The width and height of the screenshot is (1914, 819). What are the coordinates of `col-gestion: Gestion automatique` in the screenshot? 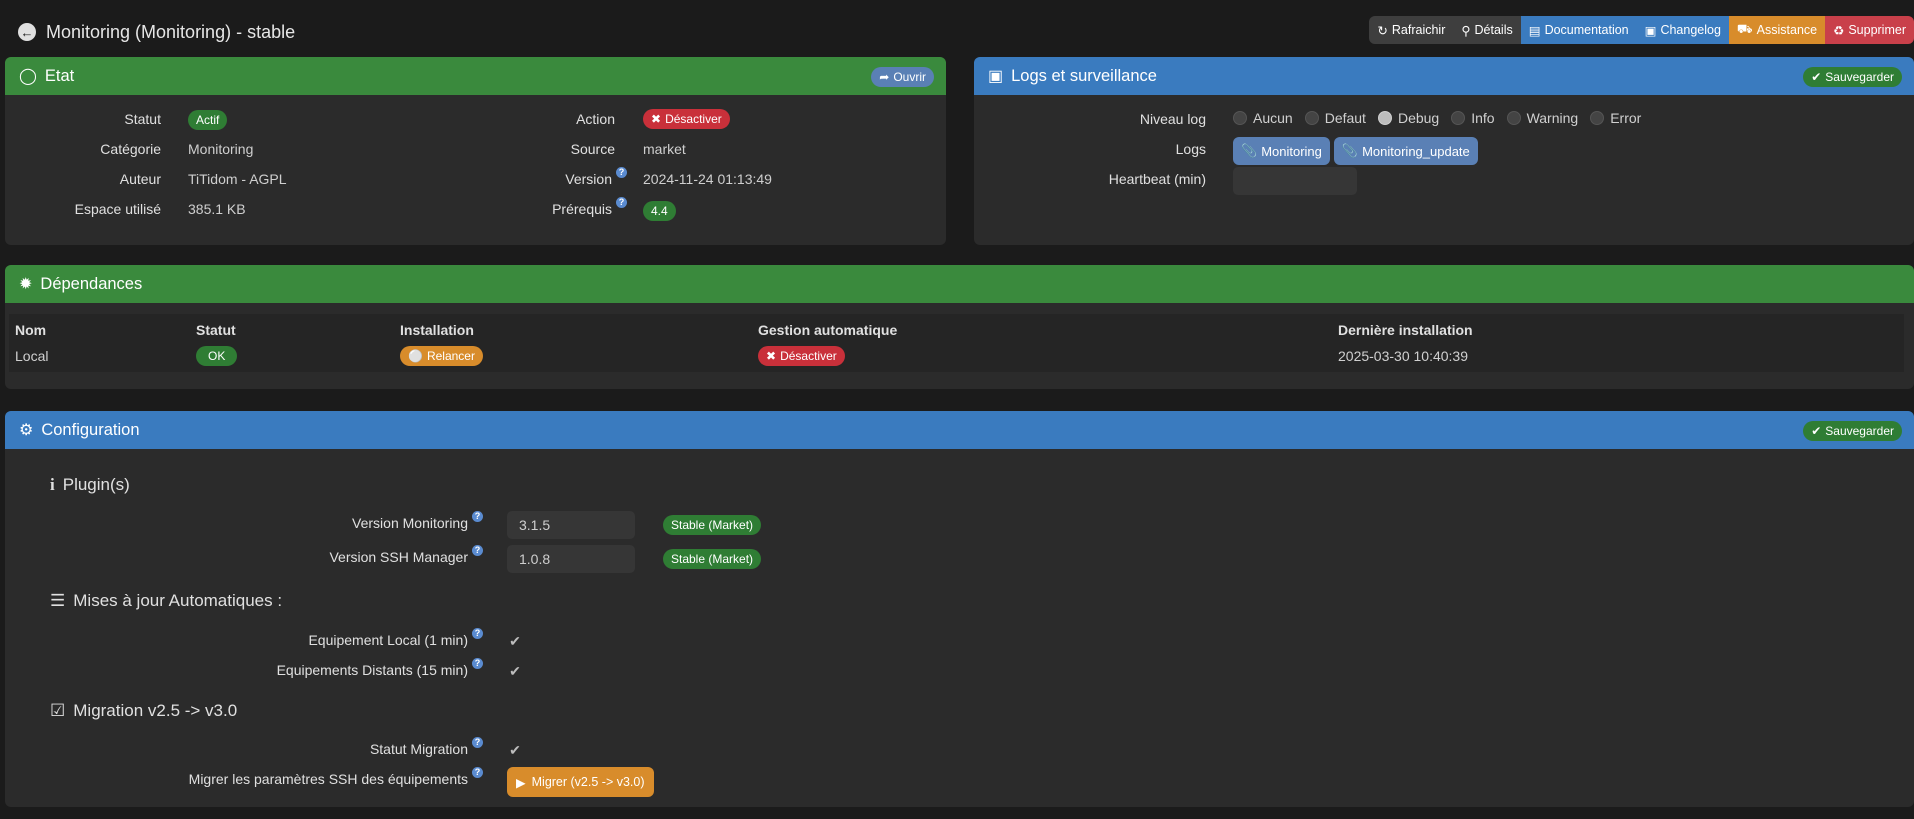 It's located at (828, 330).